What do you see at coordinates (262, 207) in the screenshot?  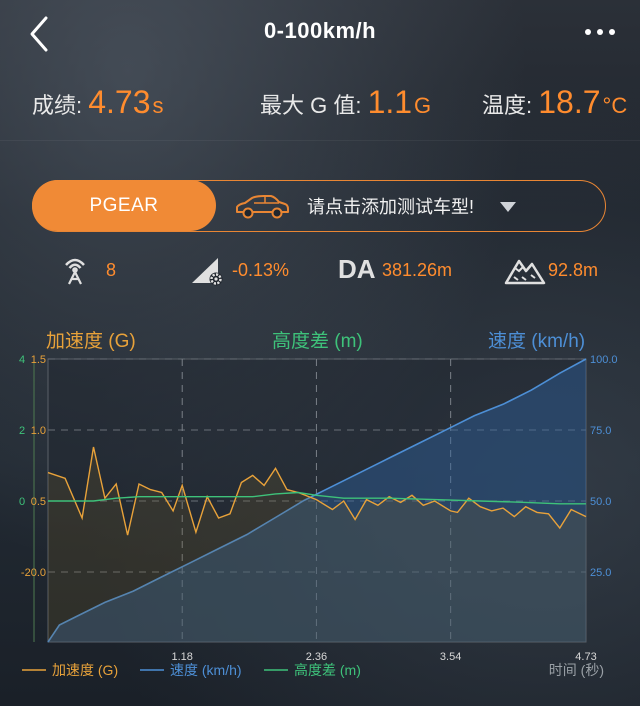 I see `car-icon` at bounding box center [262, 207].